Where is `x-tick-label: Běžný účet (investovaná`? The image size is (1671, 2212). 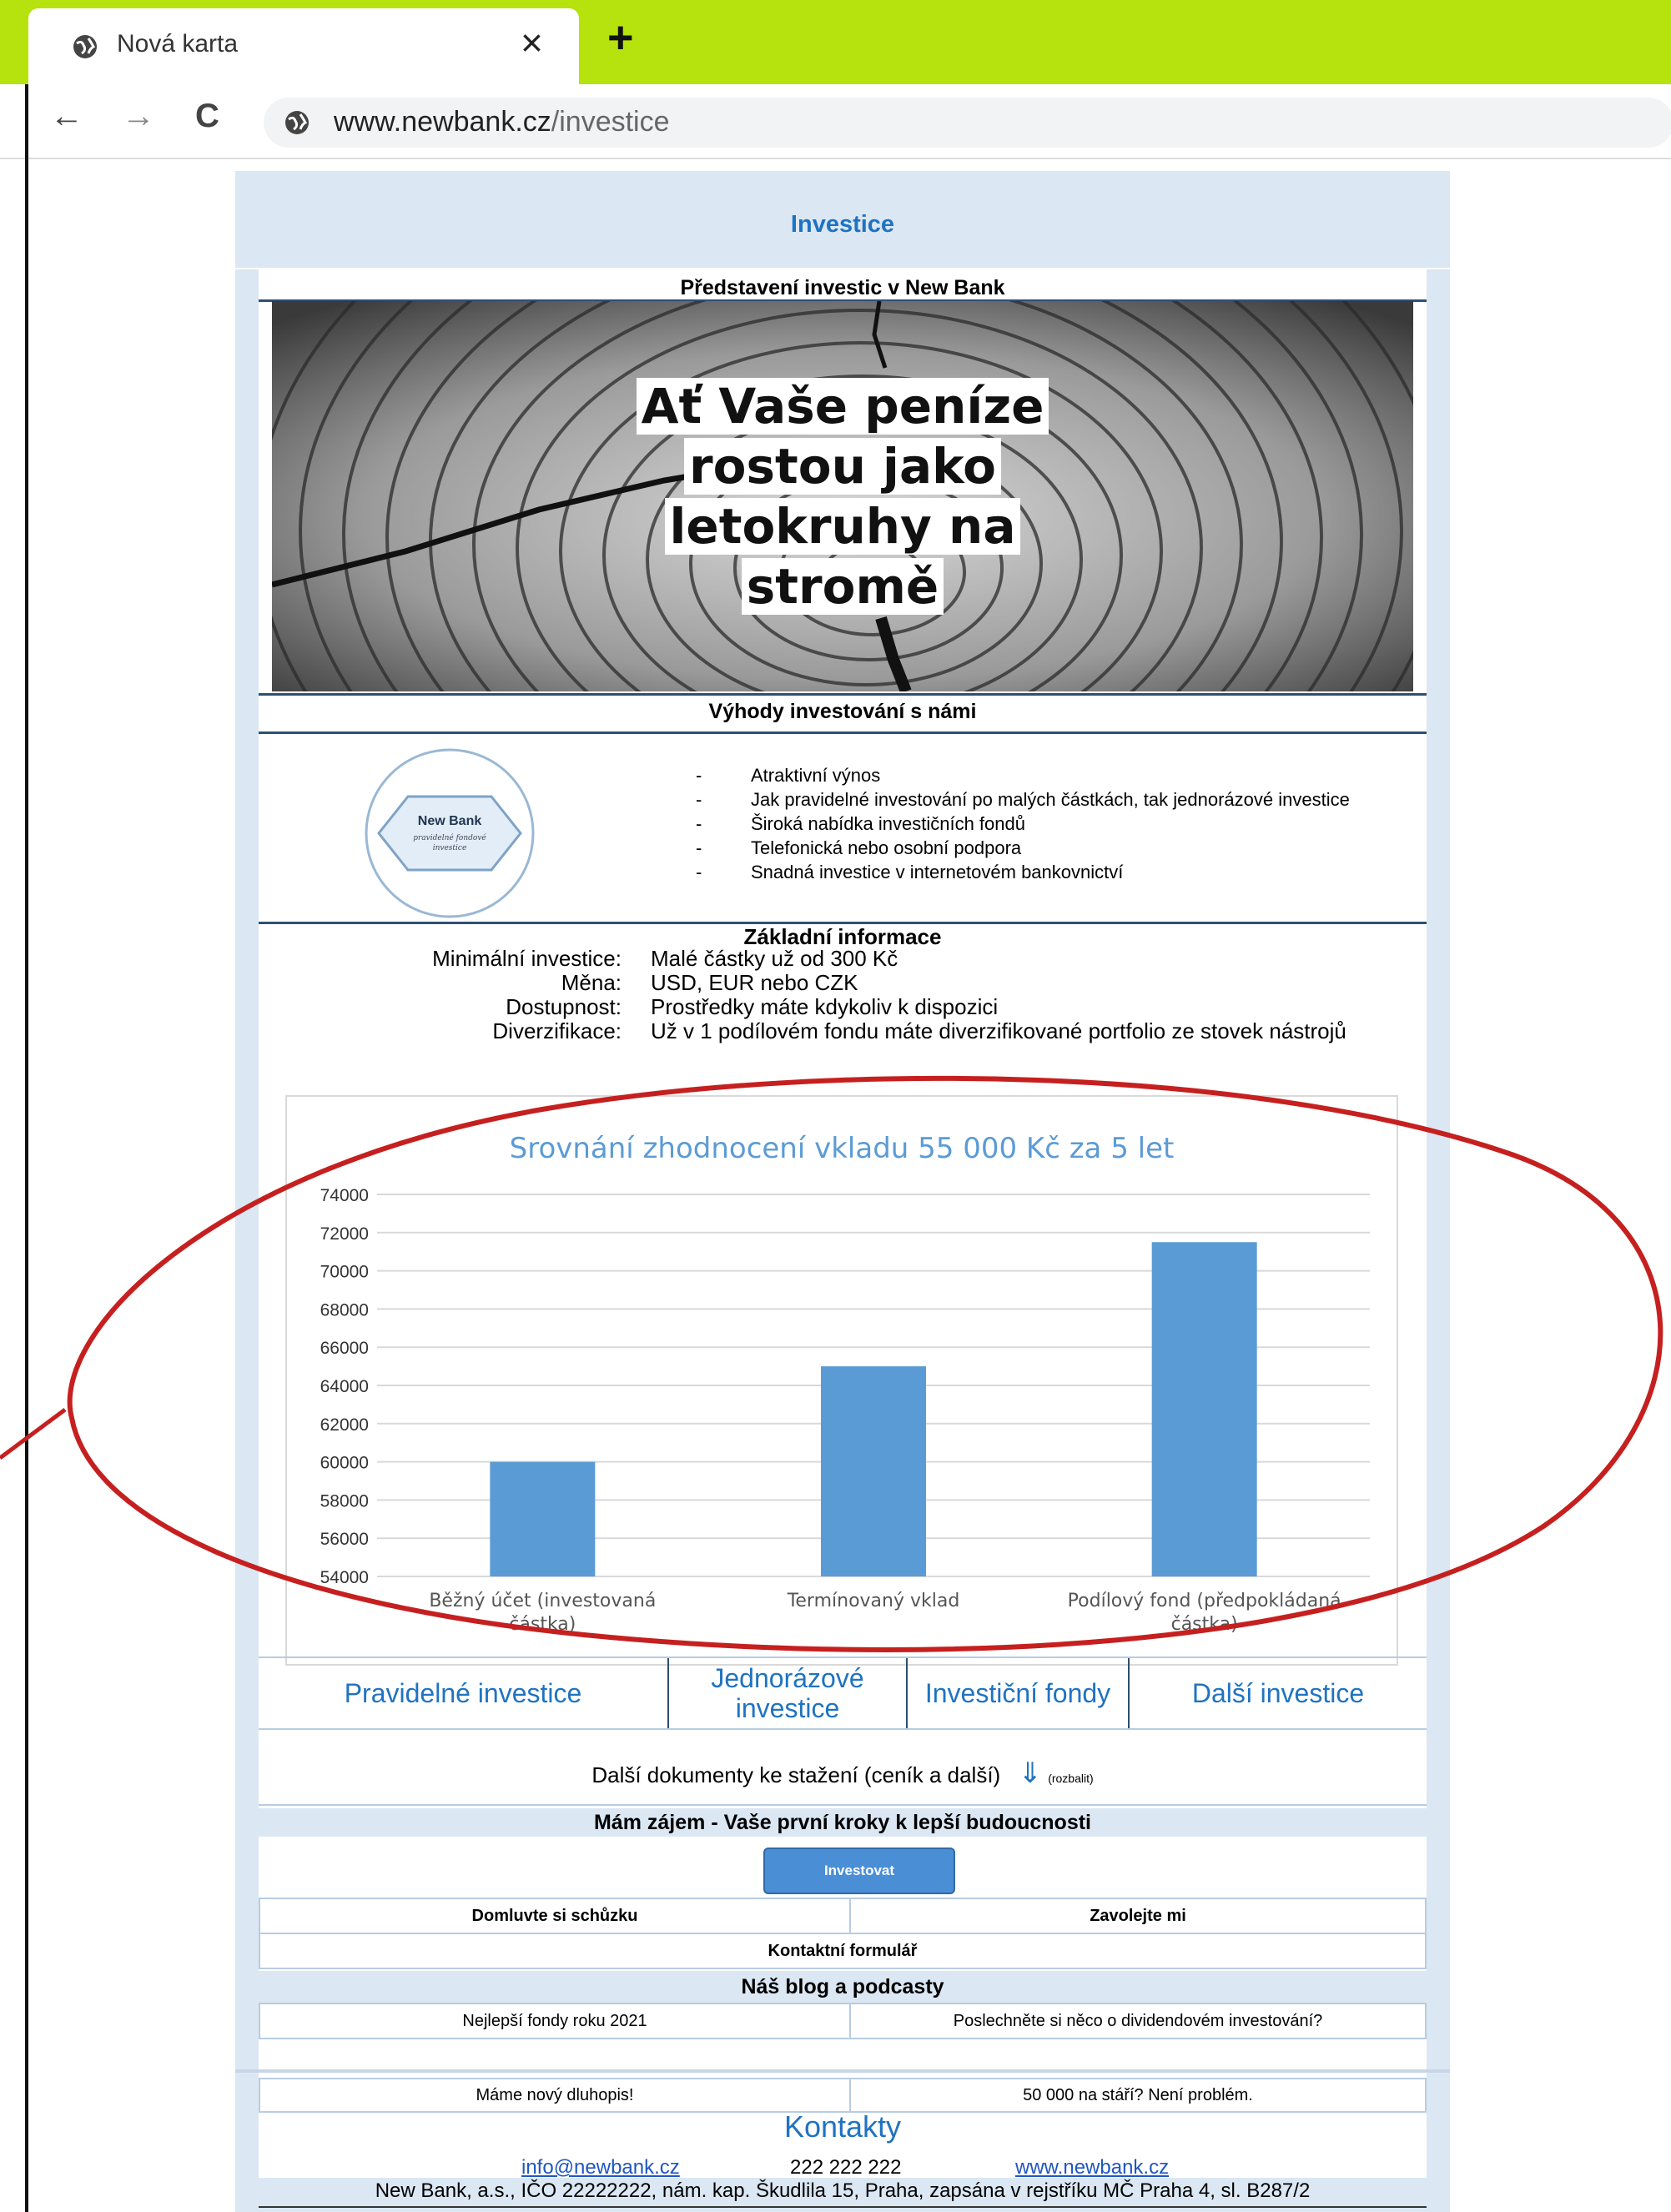
x-tick-label: Běžný účet (investovaná is located at coordinates (542, 1601).